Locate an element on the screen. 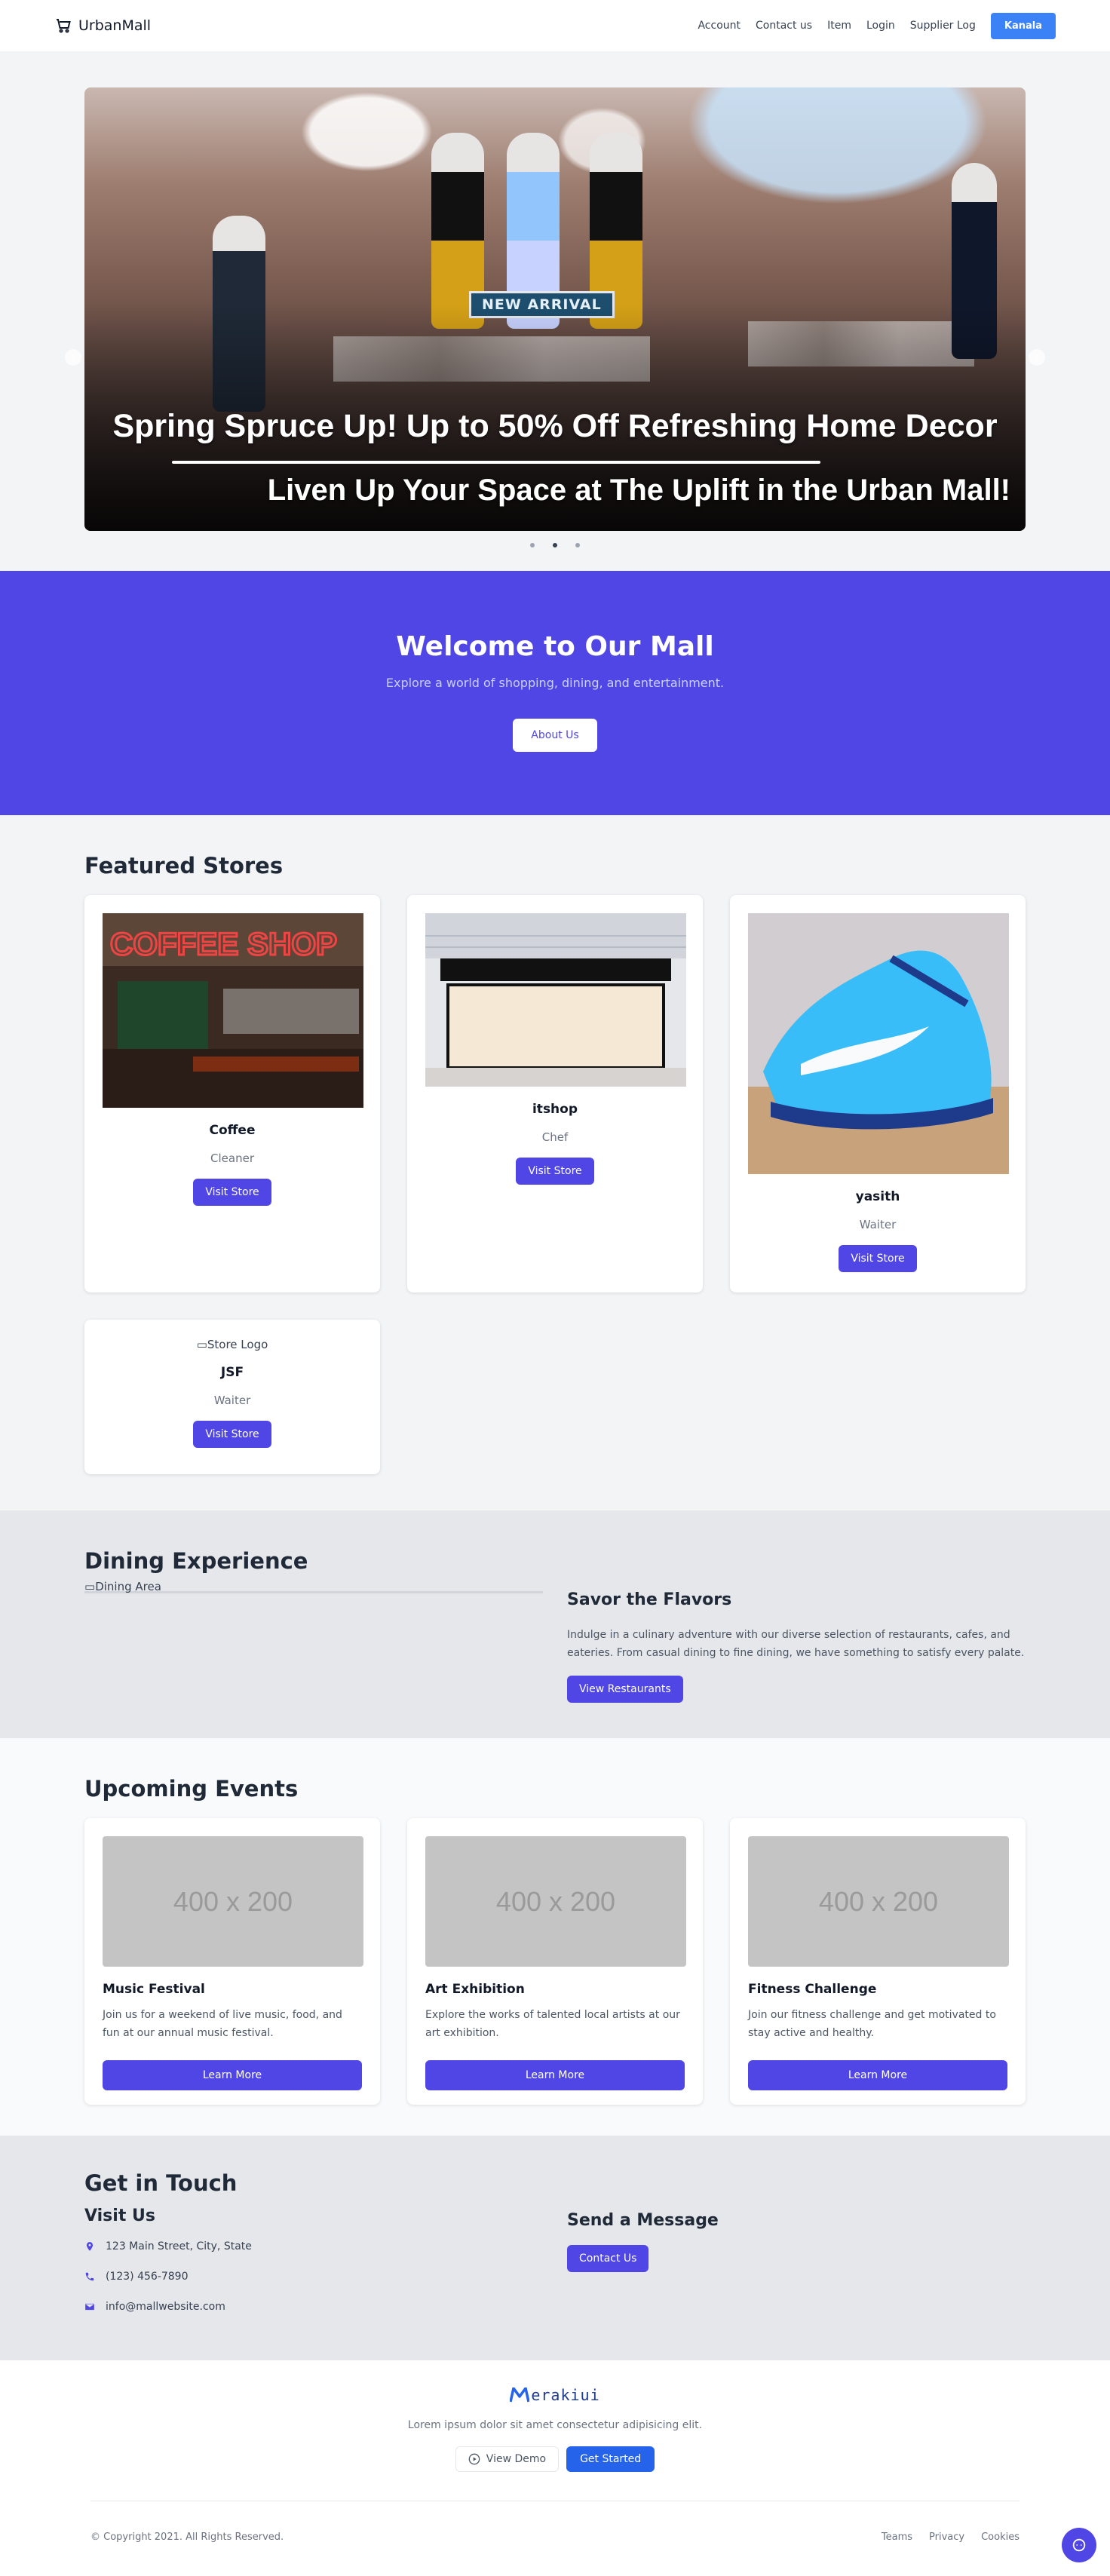 Image resolution: width=1110 pixels, height=2576 pixels. email-item: info@mallwebsite.com is located at coordinates (313, 2307).